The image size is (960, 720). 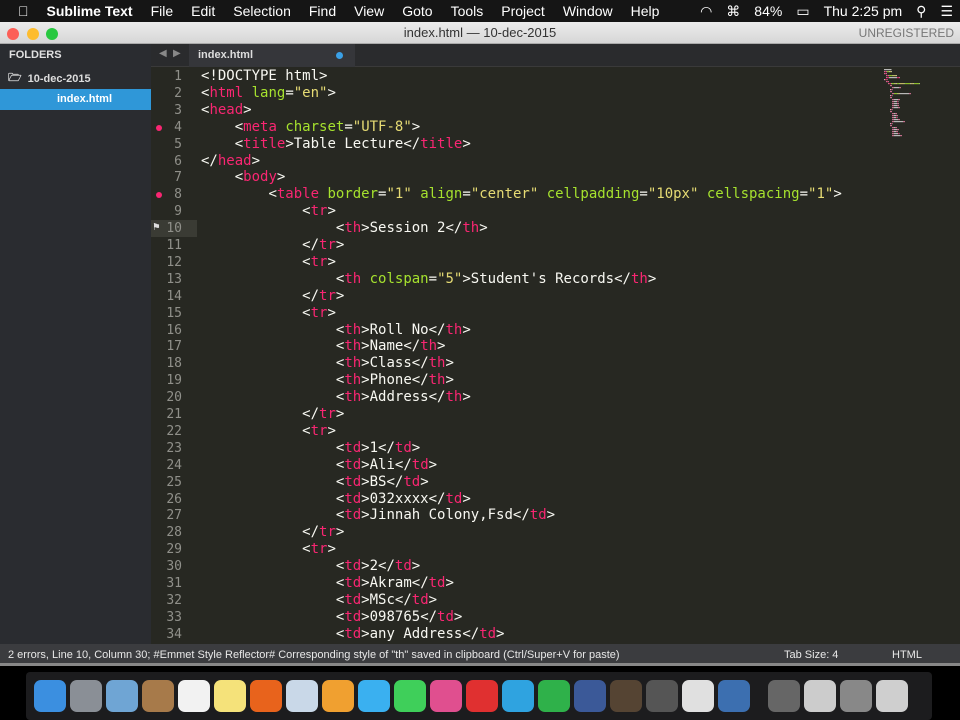 I want to click on dock-window-2-icon, so click(x=820, y=696).